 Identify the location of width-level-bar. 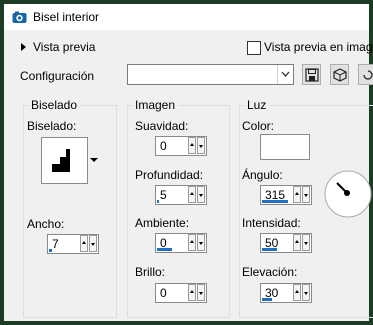
(50, 250).